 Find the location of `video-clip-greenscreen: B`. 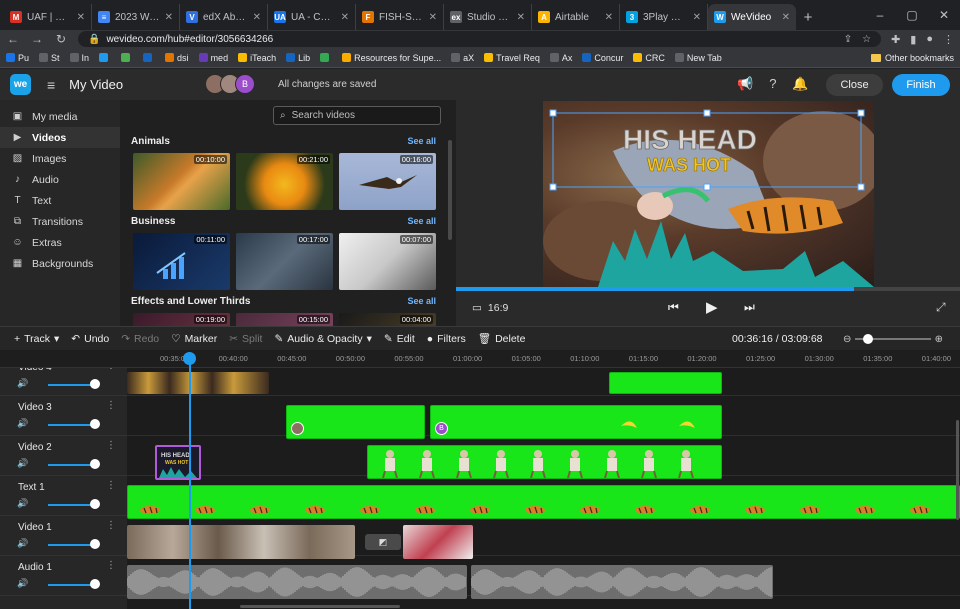

video-clip-greenscreen: B is located at coordinates (576, 422).